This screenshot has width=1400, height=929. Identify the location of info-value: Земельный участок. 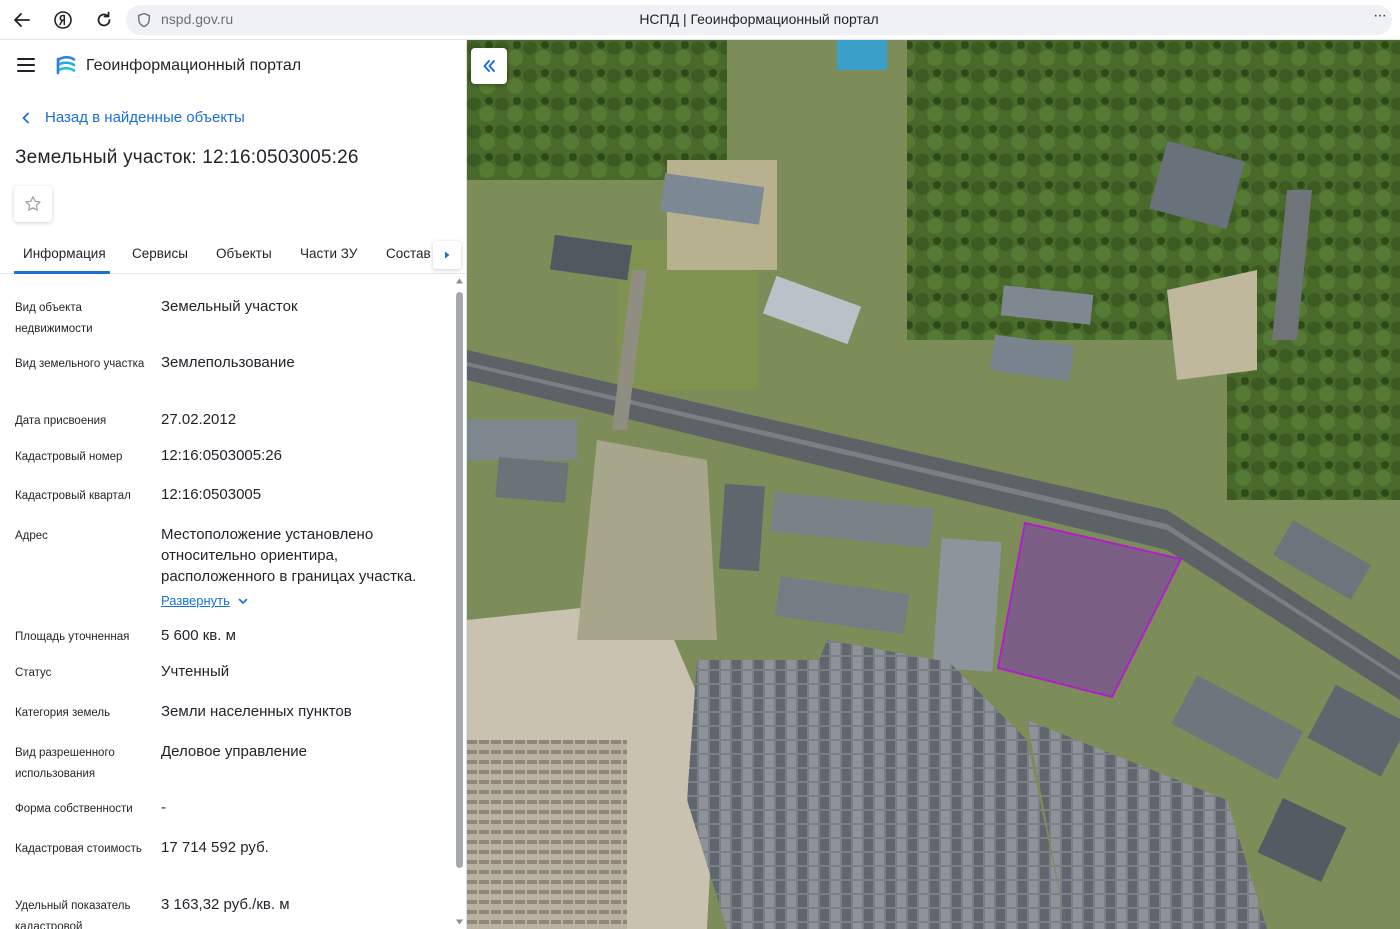
(229, 306).